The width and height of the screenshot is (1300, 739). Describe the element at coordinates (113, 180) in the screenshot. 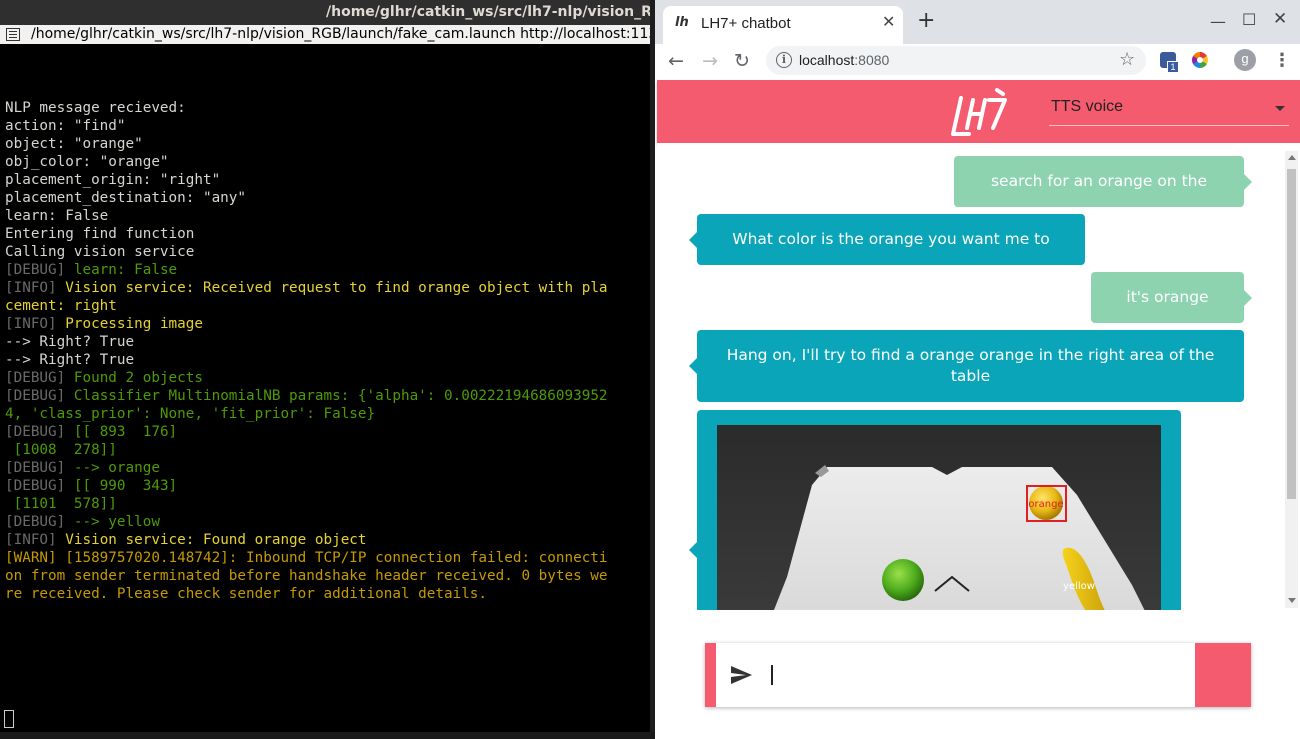

I see `terminal-text: placement_origin: "right"` at that location.